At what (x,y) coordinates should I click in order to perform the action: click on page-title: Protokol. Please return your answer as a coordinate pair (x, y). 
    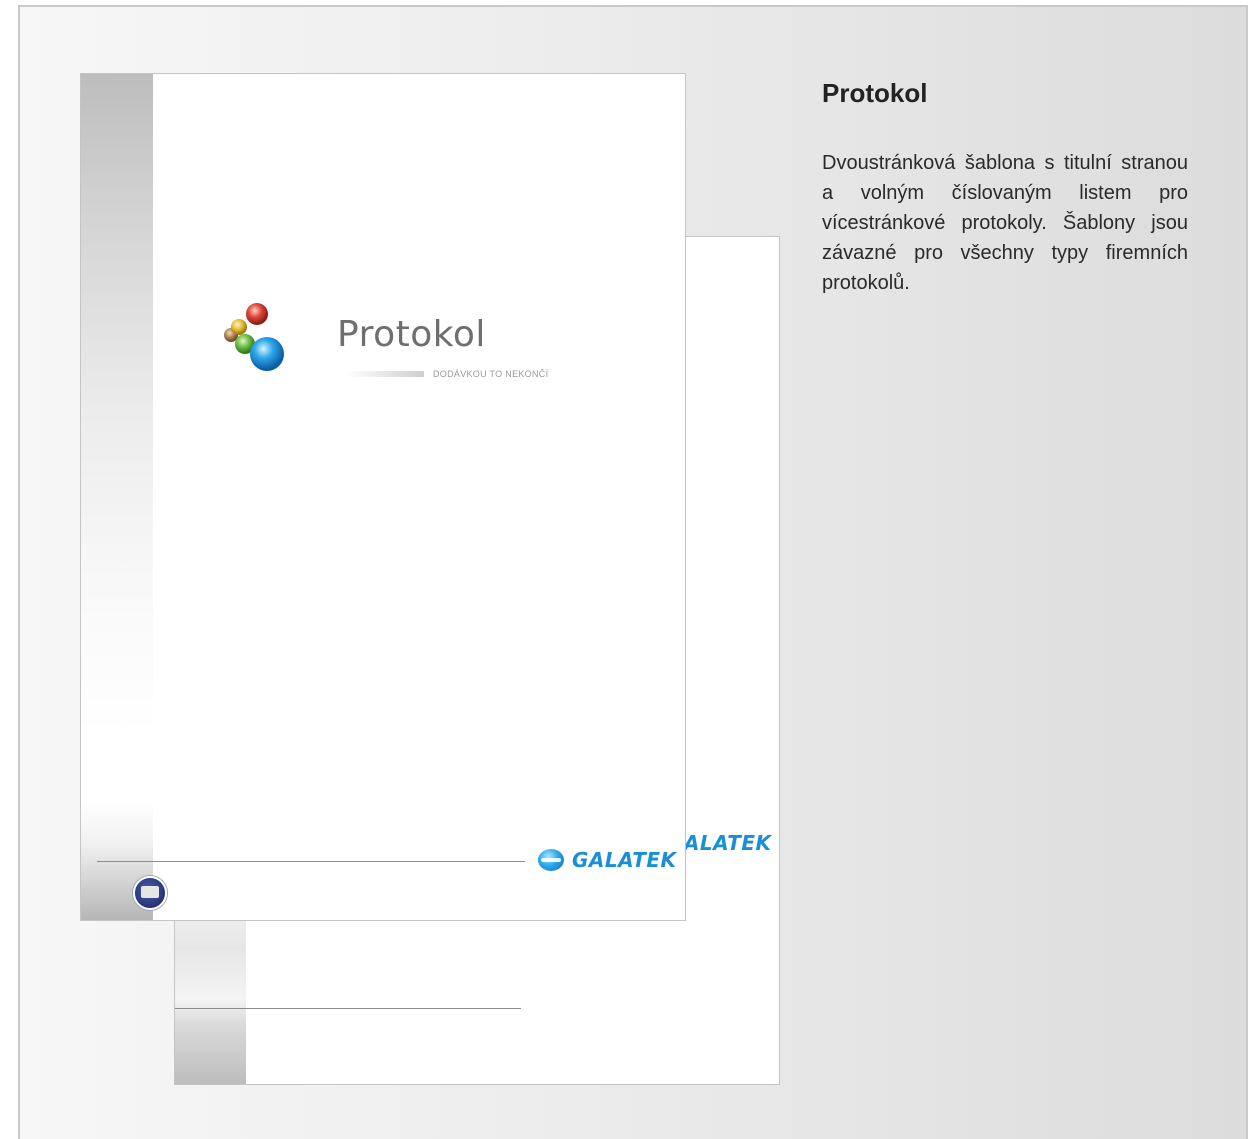
    Looking at the image, I should click on (875, 93).